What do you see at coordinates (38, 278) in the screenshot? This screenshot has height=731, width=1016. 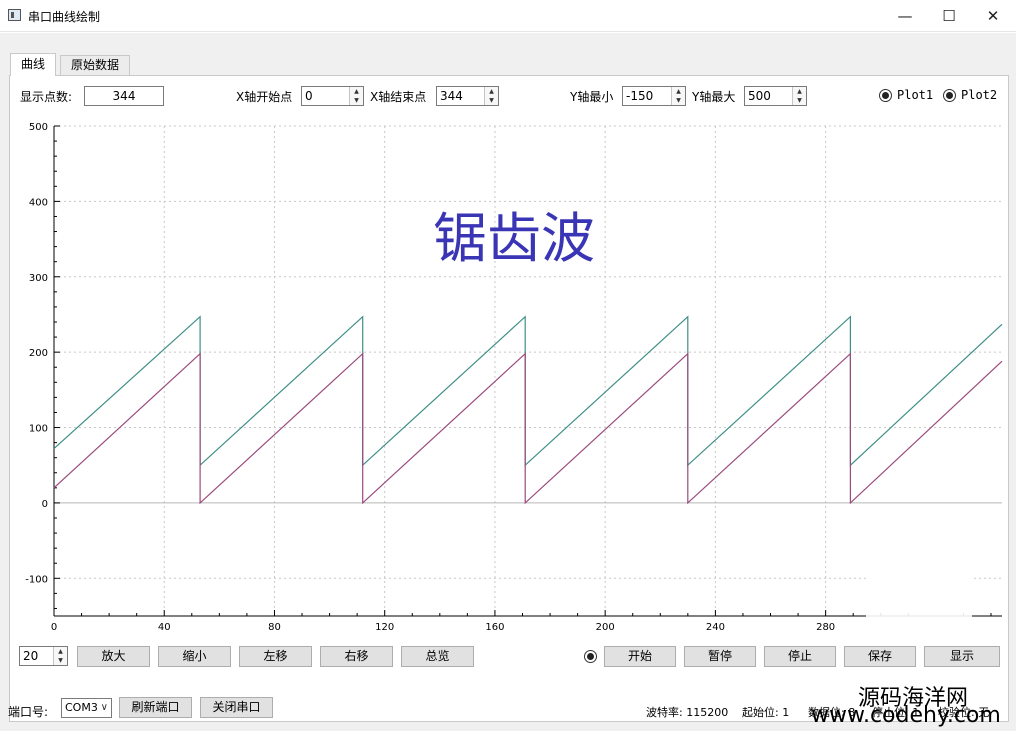 I see `y-tick-label: 300` at bounding box center [38, 278].